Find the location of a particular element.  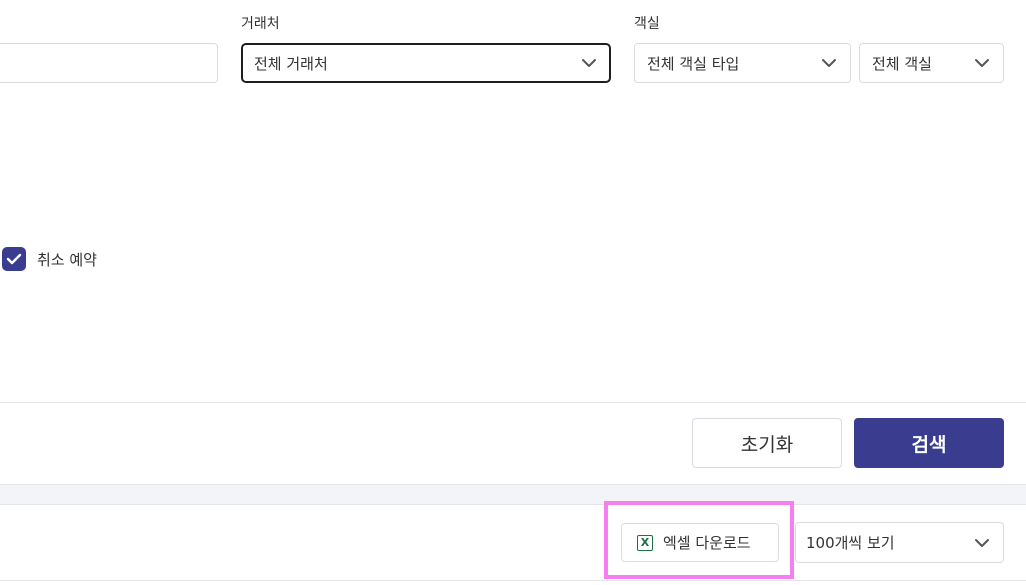

room-type-select-value: 전체 객실 타입 is located at coordinates (693, 63).